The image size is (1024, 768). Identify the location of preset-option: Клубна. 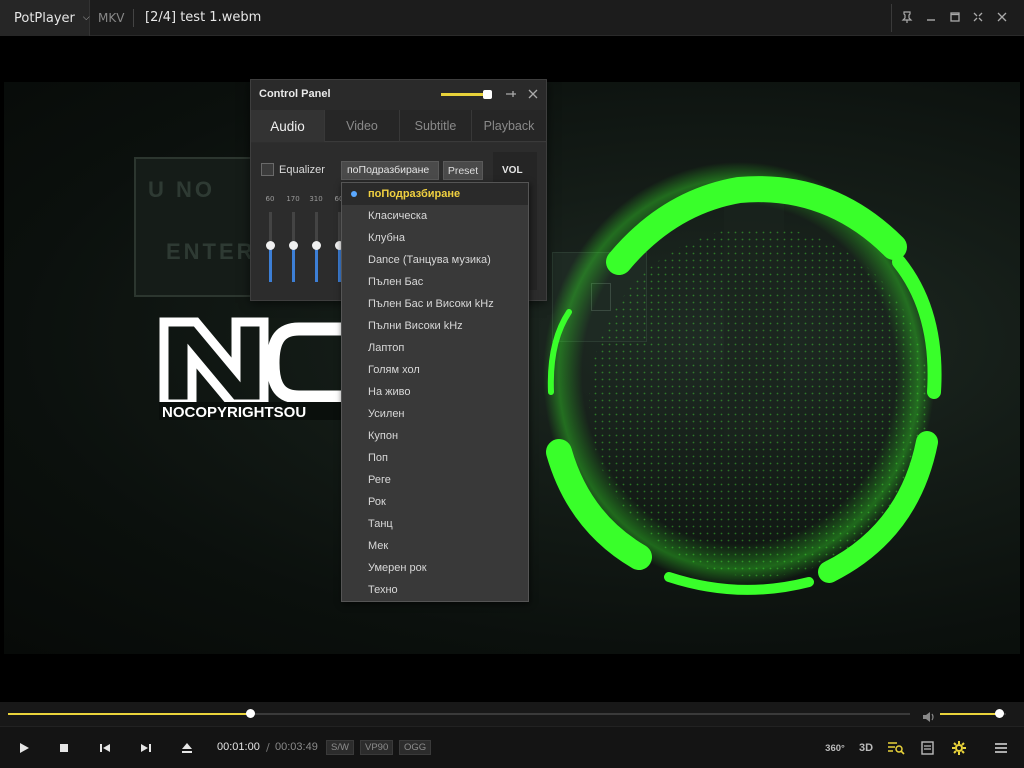
(435, 238).